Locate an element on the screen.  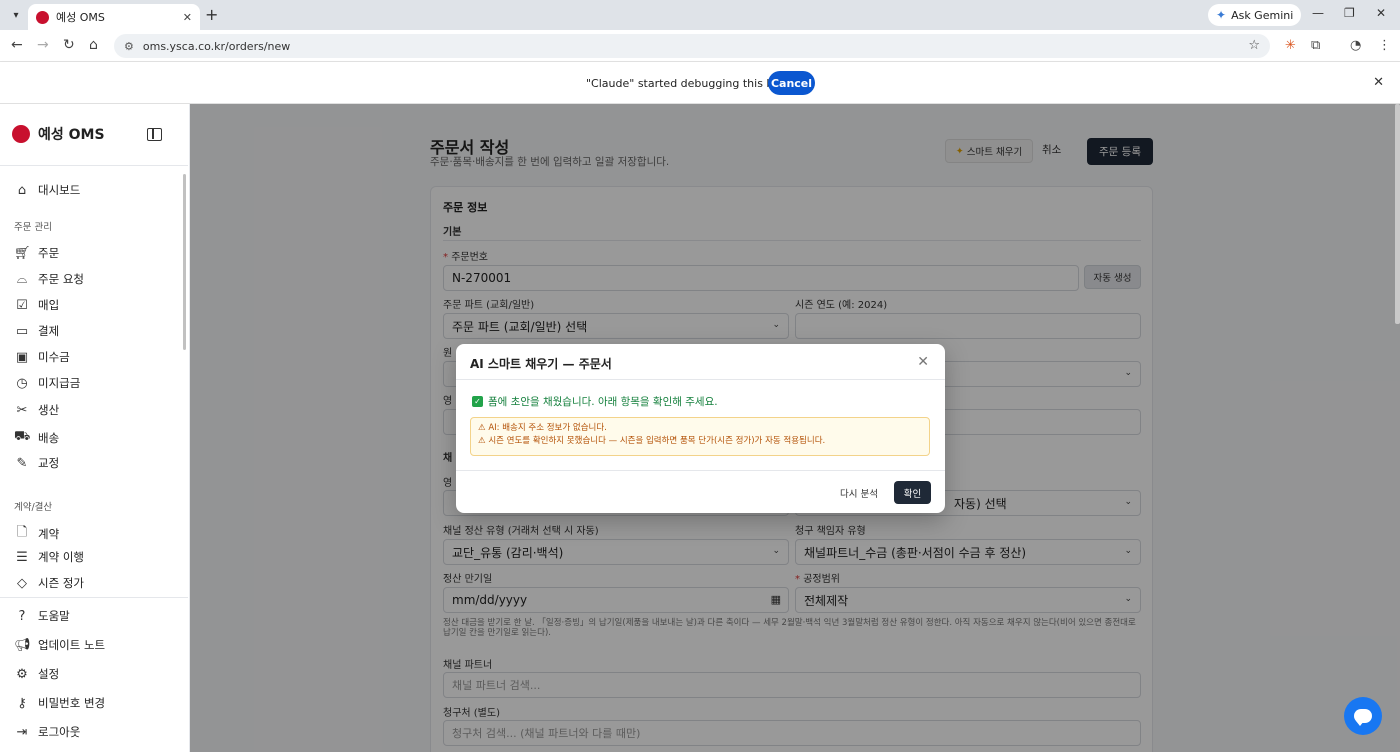
tab-close-icon: ✕ is located at coordinates (187, 17).